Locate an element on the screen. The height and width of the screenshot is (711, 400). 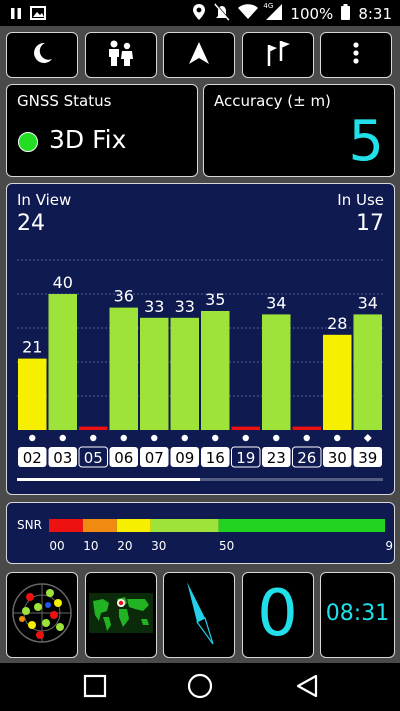
snr-tick-99: 99 is located at coordinates (389, 546).